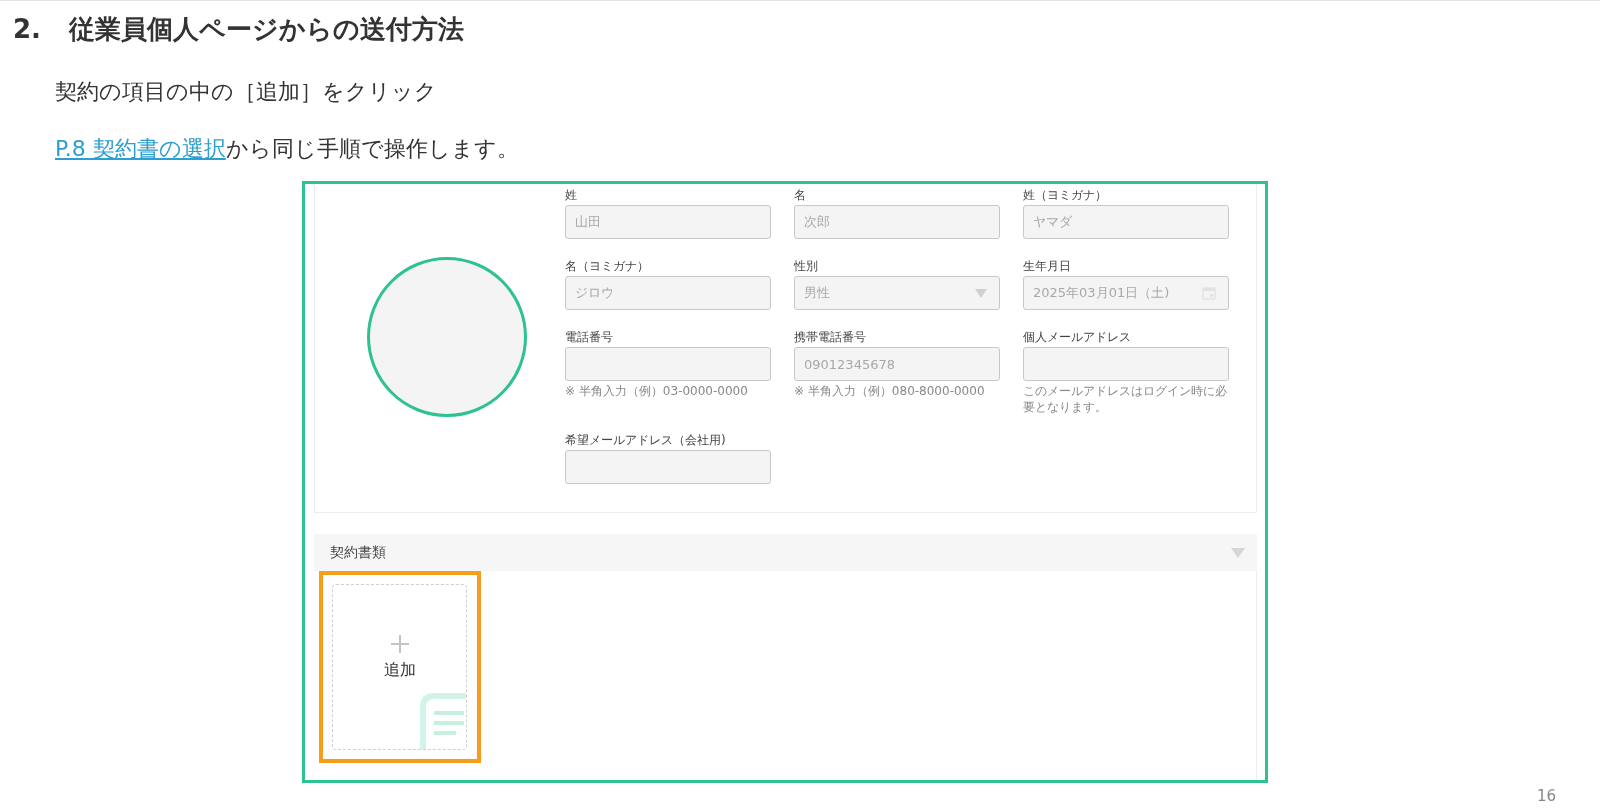 The width and height of the screenshot is (1600, 809). Describe the element at coordinates (443, 721) in the screenshot. I see `document-icon` at that location.